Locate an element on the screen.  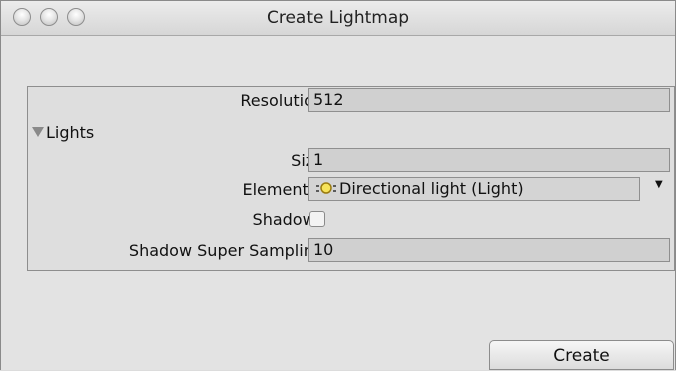
title-bar: Create Lightmap is located at coordinates (338, 18).